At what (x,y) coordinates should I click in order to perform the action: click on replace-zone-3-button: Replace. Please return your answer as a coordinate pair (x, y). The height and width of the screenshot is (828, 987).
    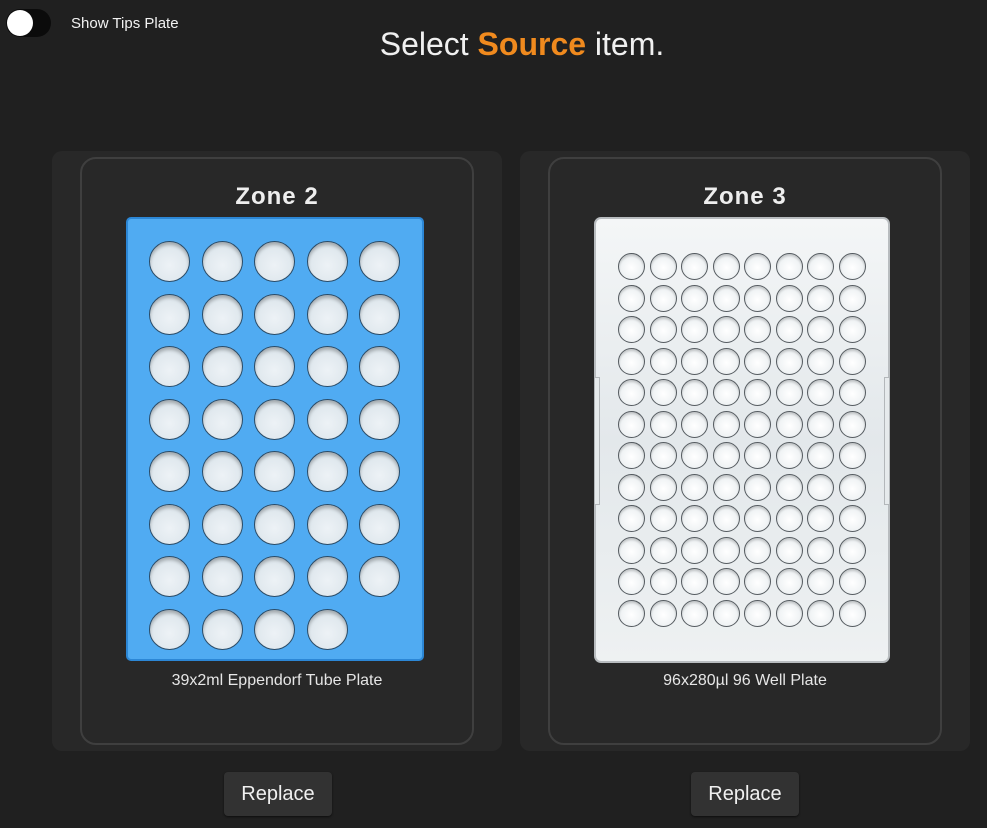
    Looking at the image, I should click on (745, 794).